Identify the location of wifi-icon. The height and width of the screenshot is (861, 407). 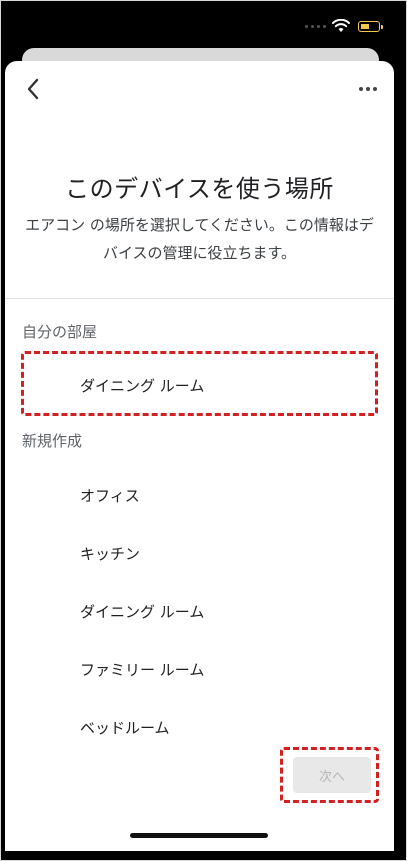
(341, 25).